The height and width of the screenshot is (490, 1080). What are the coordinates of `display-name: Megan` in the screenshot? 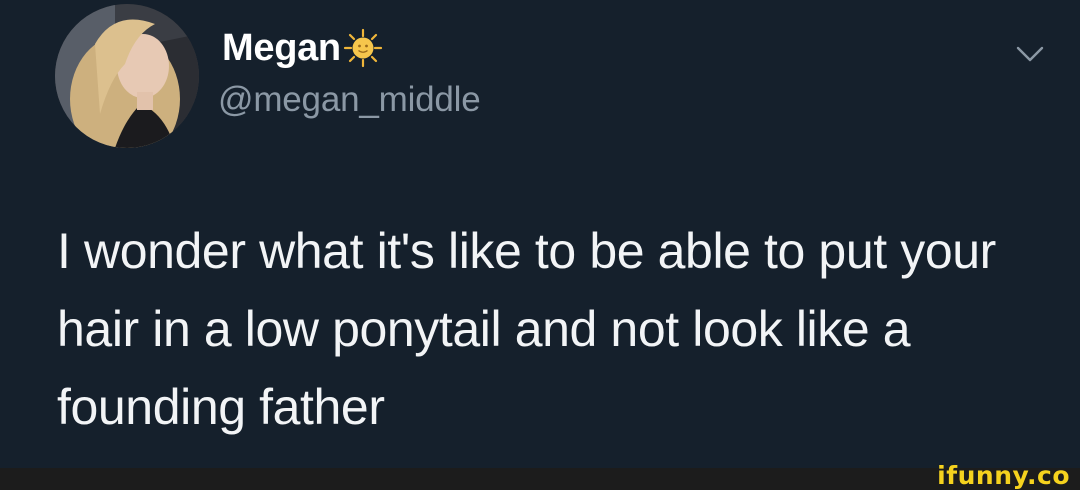 It's located at (281, 48).